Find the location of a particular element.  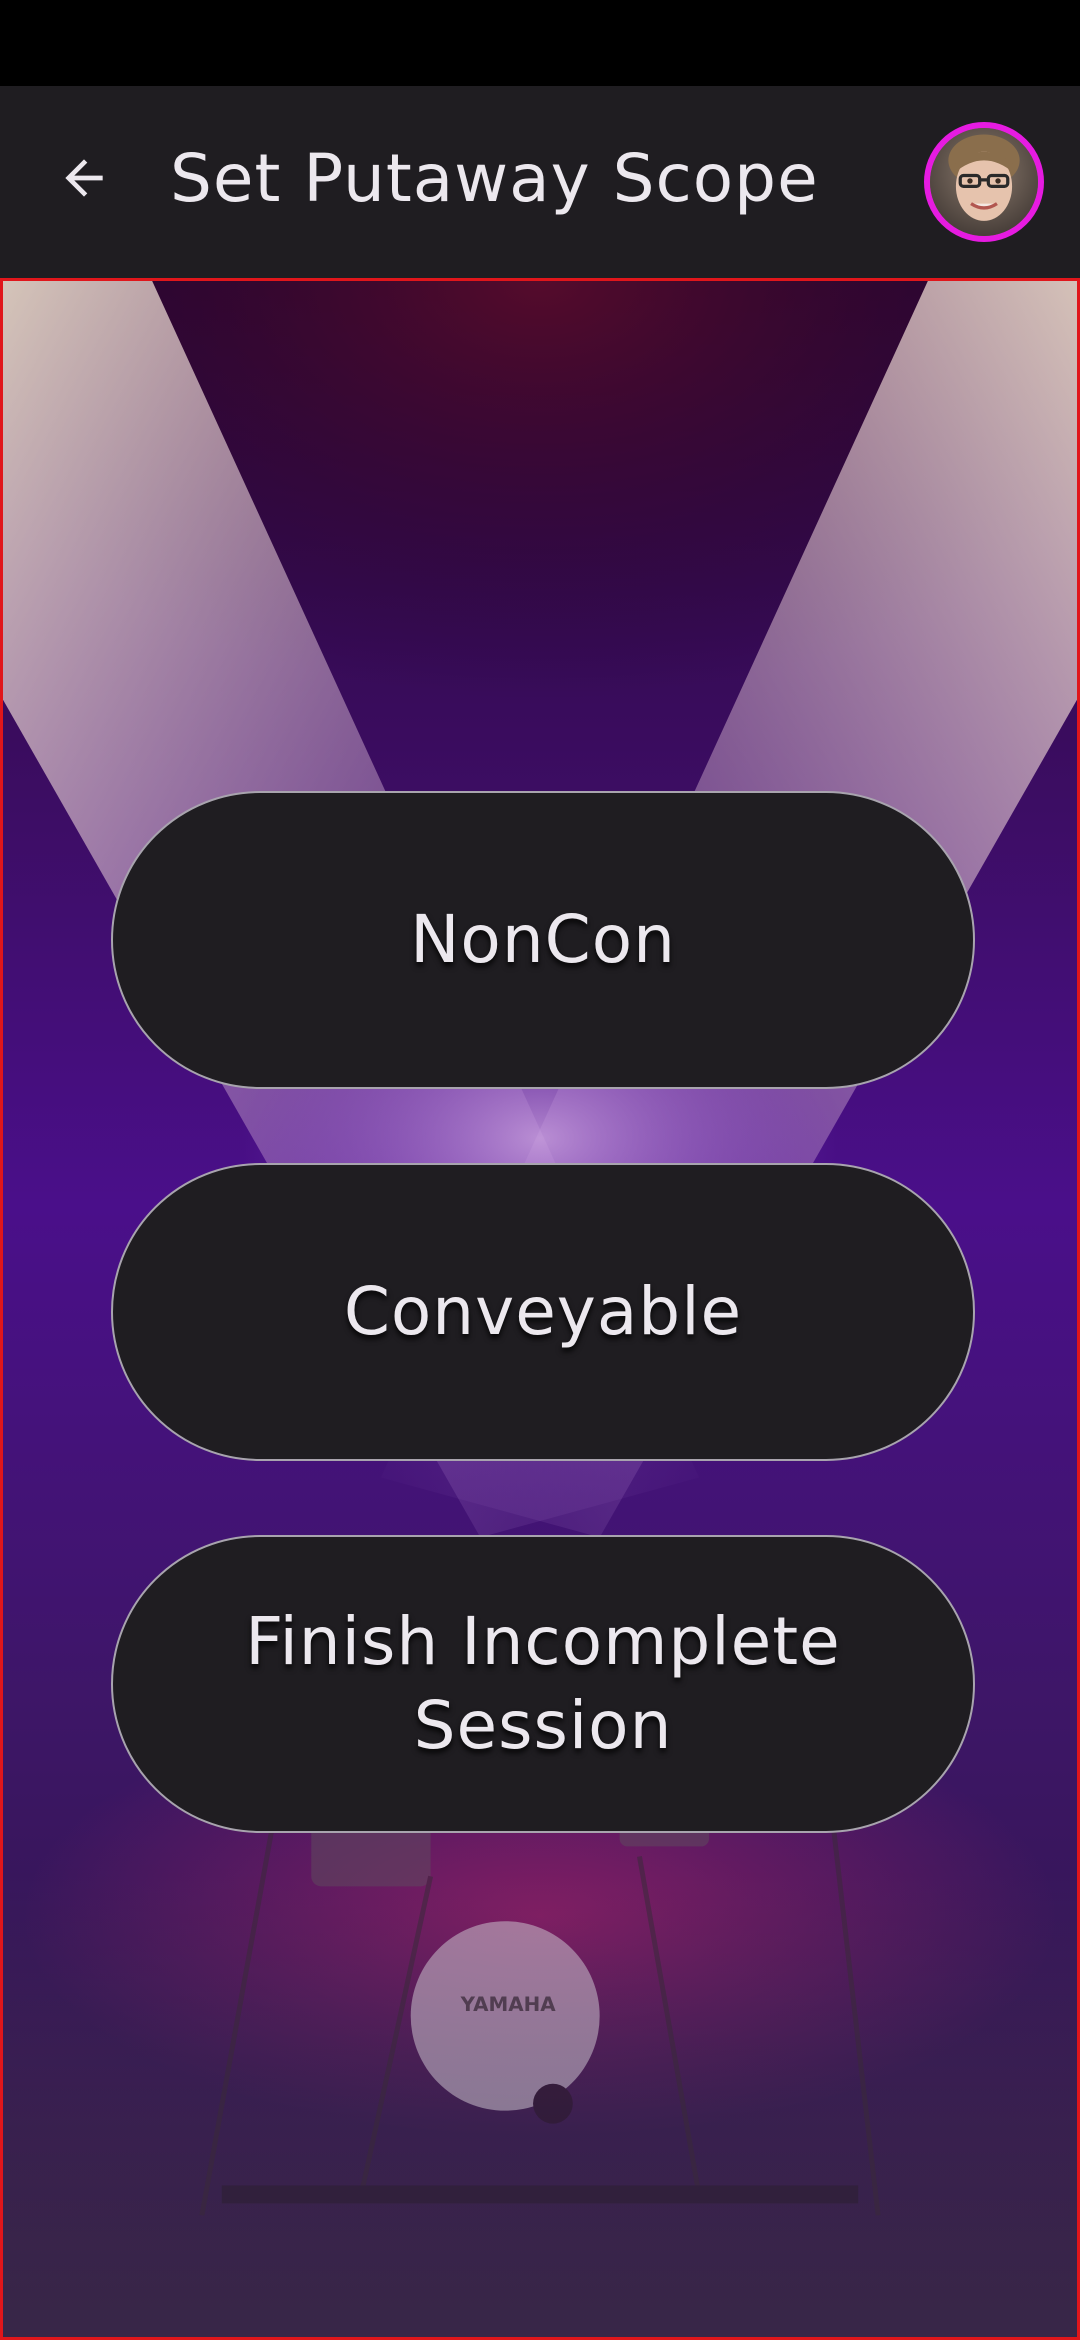

noncon-button-label: NonCon is located at coordinates (543, 939).